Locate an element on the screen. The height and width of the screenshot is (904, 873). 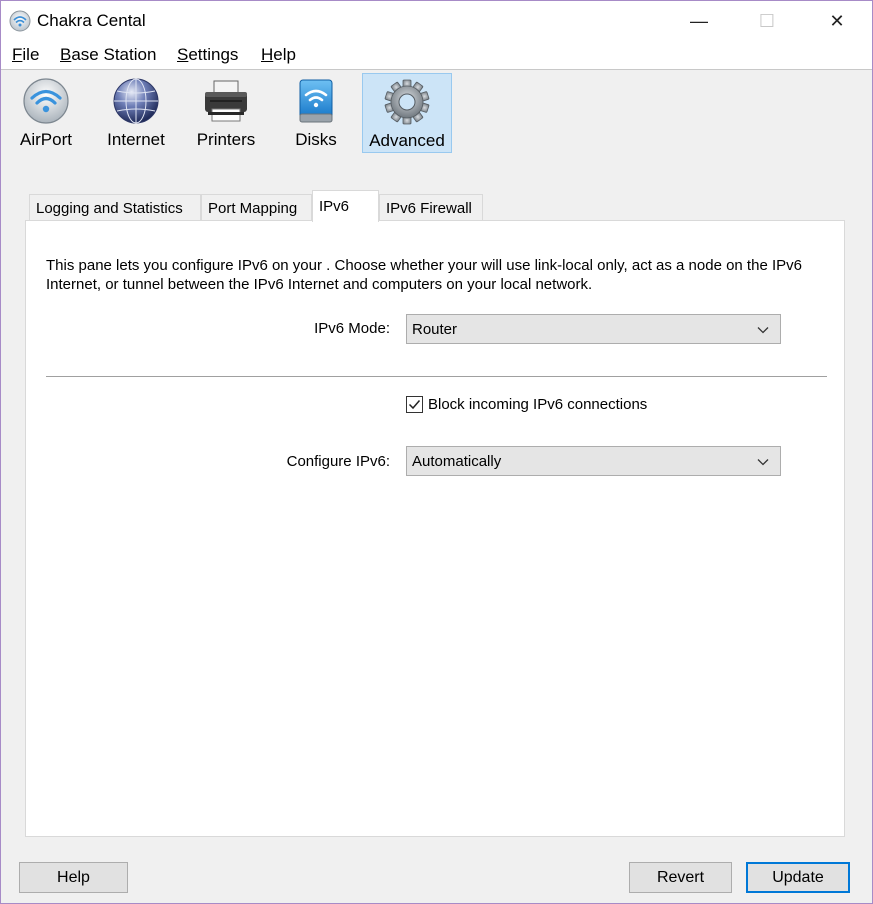
window-title: Chakra Cental is located at coordinates (91, 20).